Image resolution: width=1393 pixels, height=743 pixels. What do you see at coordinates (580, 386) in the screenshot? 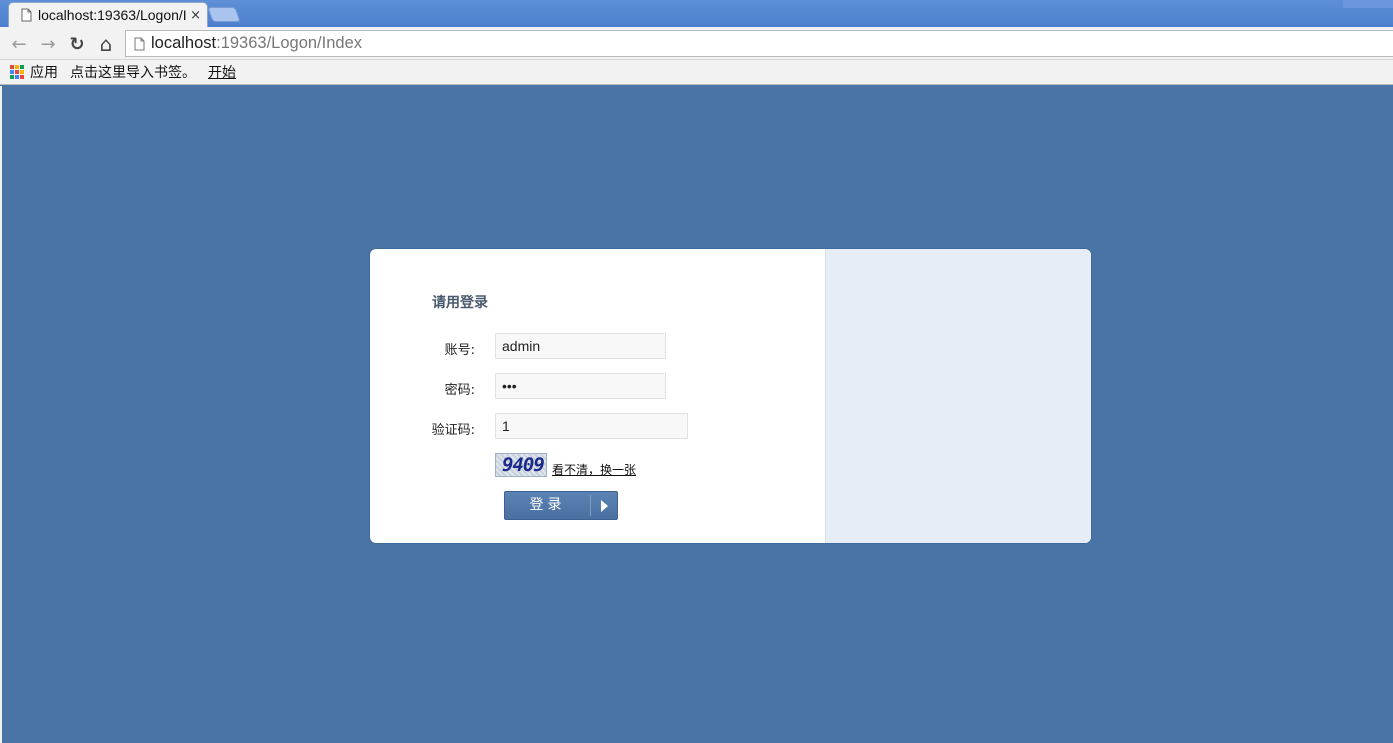
I see `password-input: •••` at bounding box center [580, 386].